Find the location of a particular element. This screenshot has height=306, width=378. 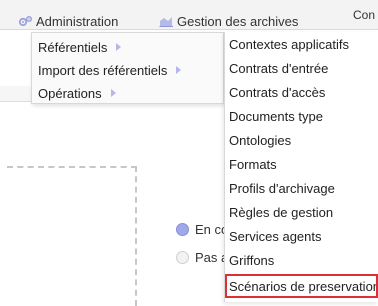

submenu-item-profils-archivage: Profils d'archivage is located at coordinates (301, 188).